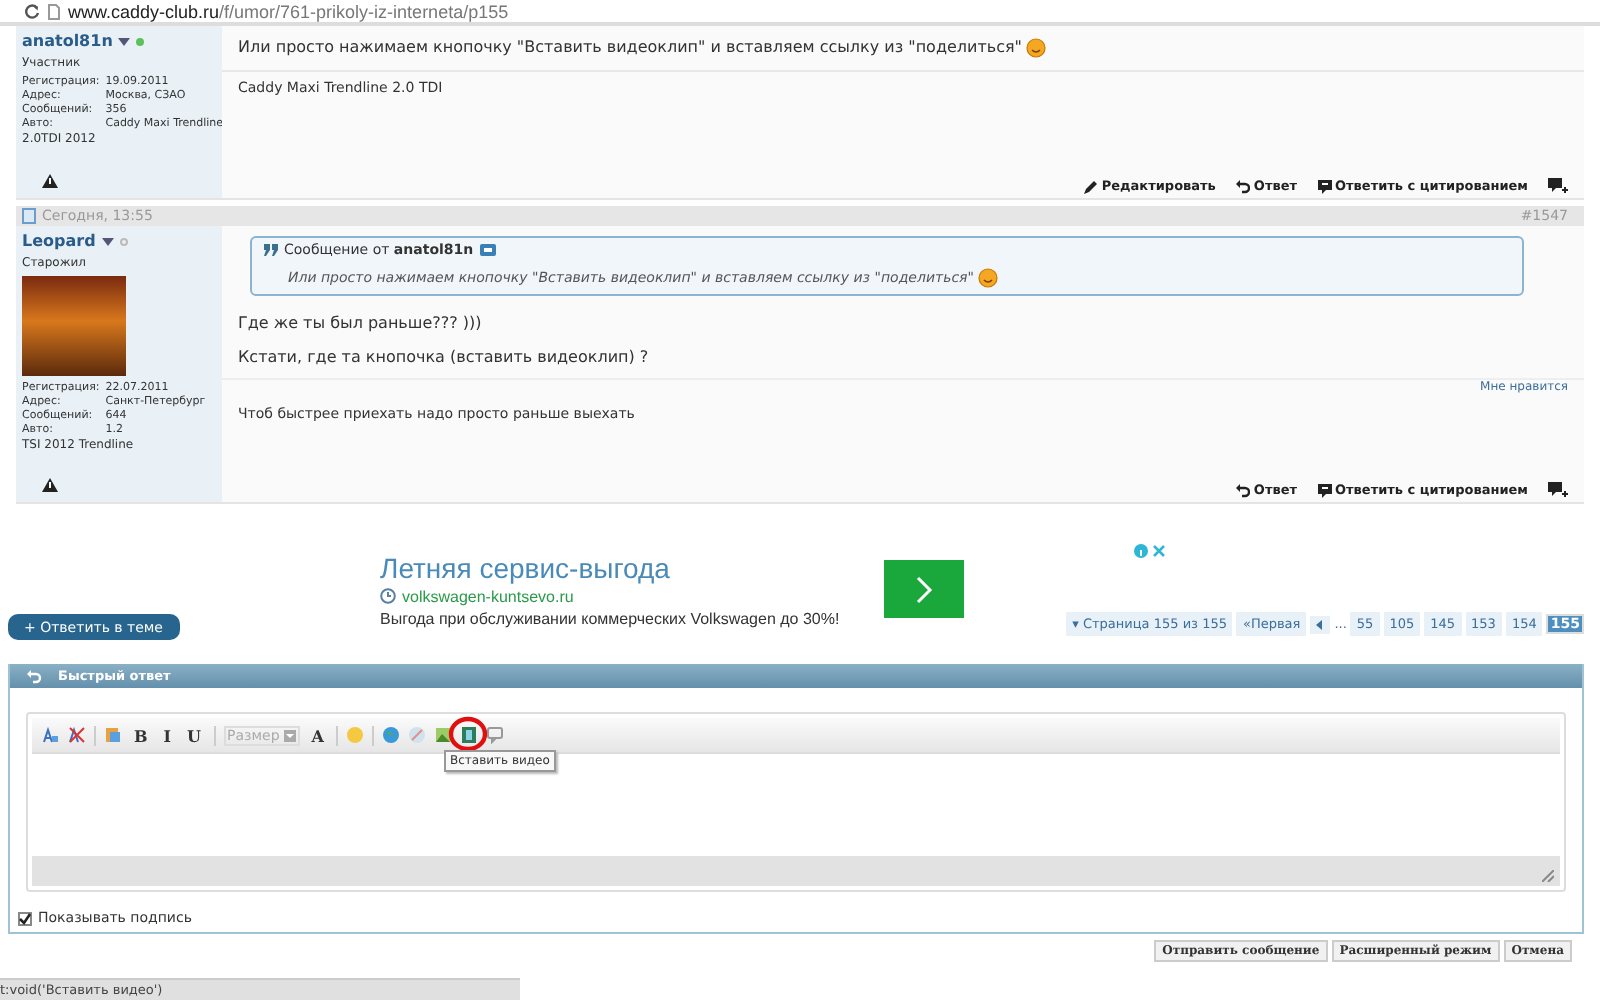 The height and width of the screenshot is (1000, 1600). Describe the element at coordinates (317, 735) in the screenshot. I see `format-button: A` at that location.